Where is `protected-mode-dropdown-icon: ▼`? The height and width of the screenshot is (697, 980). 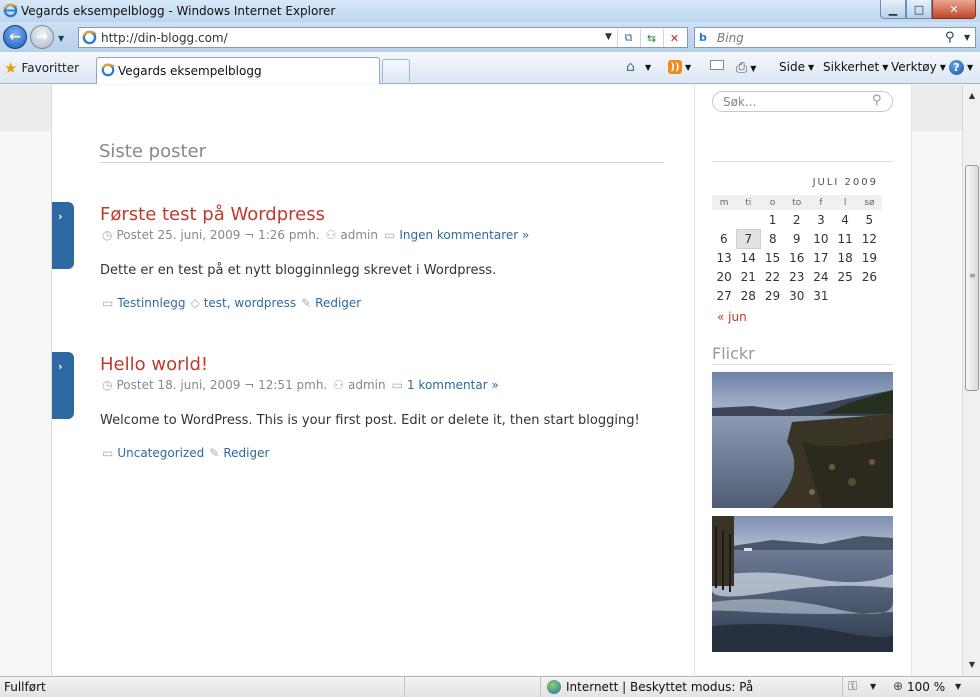 protected-mode-dropdown-icon: ▼ is located at coordinates (873, 686).